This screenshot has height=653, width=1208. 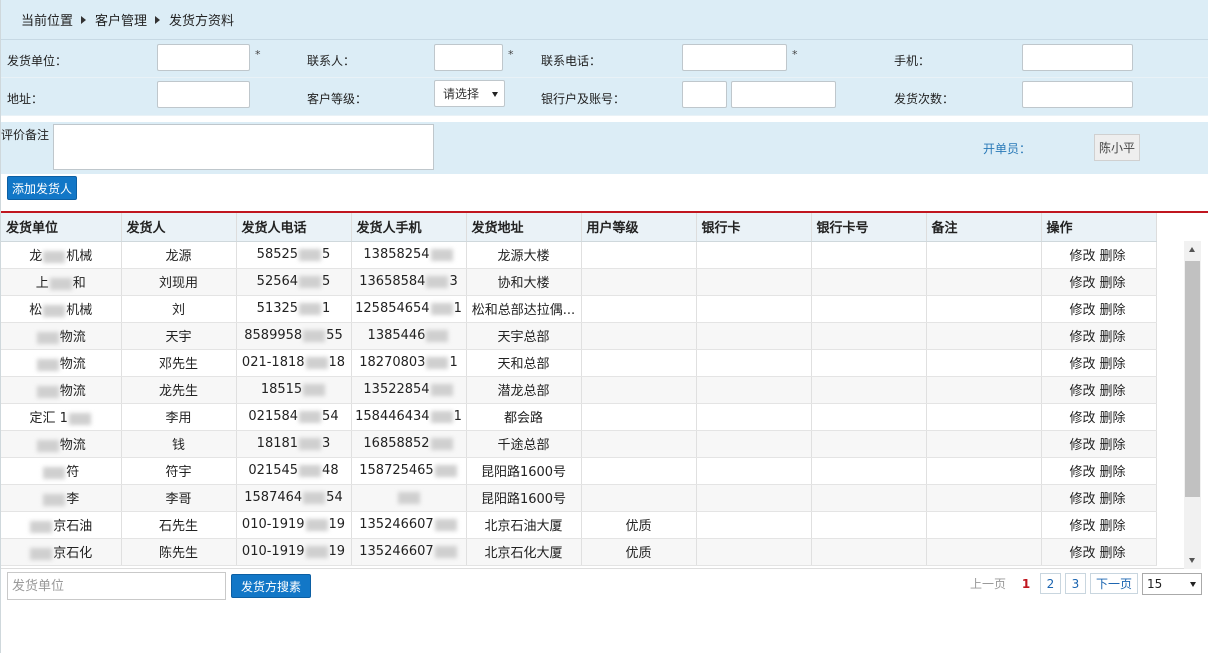 I want to click on next-page-link: 下一页, so click(x=1114, y=583).